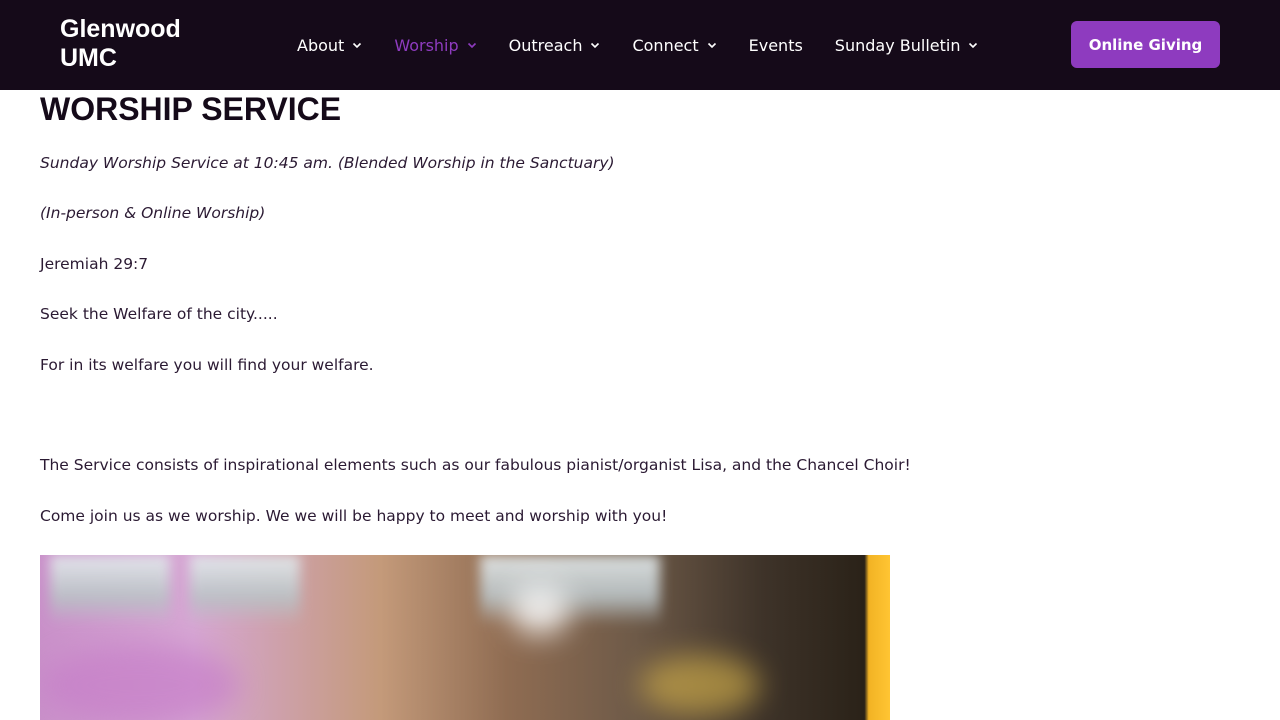 The image size is (1280, 720). What do you see at coordinates (245, 590) in the screenshot?
I see `photo-window-left-center` at bounding box center [245, 590].